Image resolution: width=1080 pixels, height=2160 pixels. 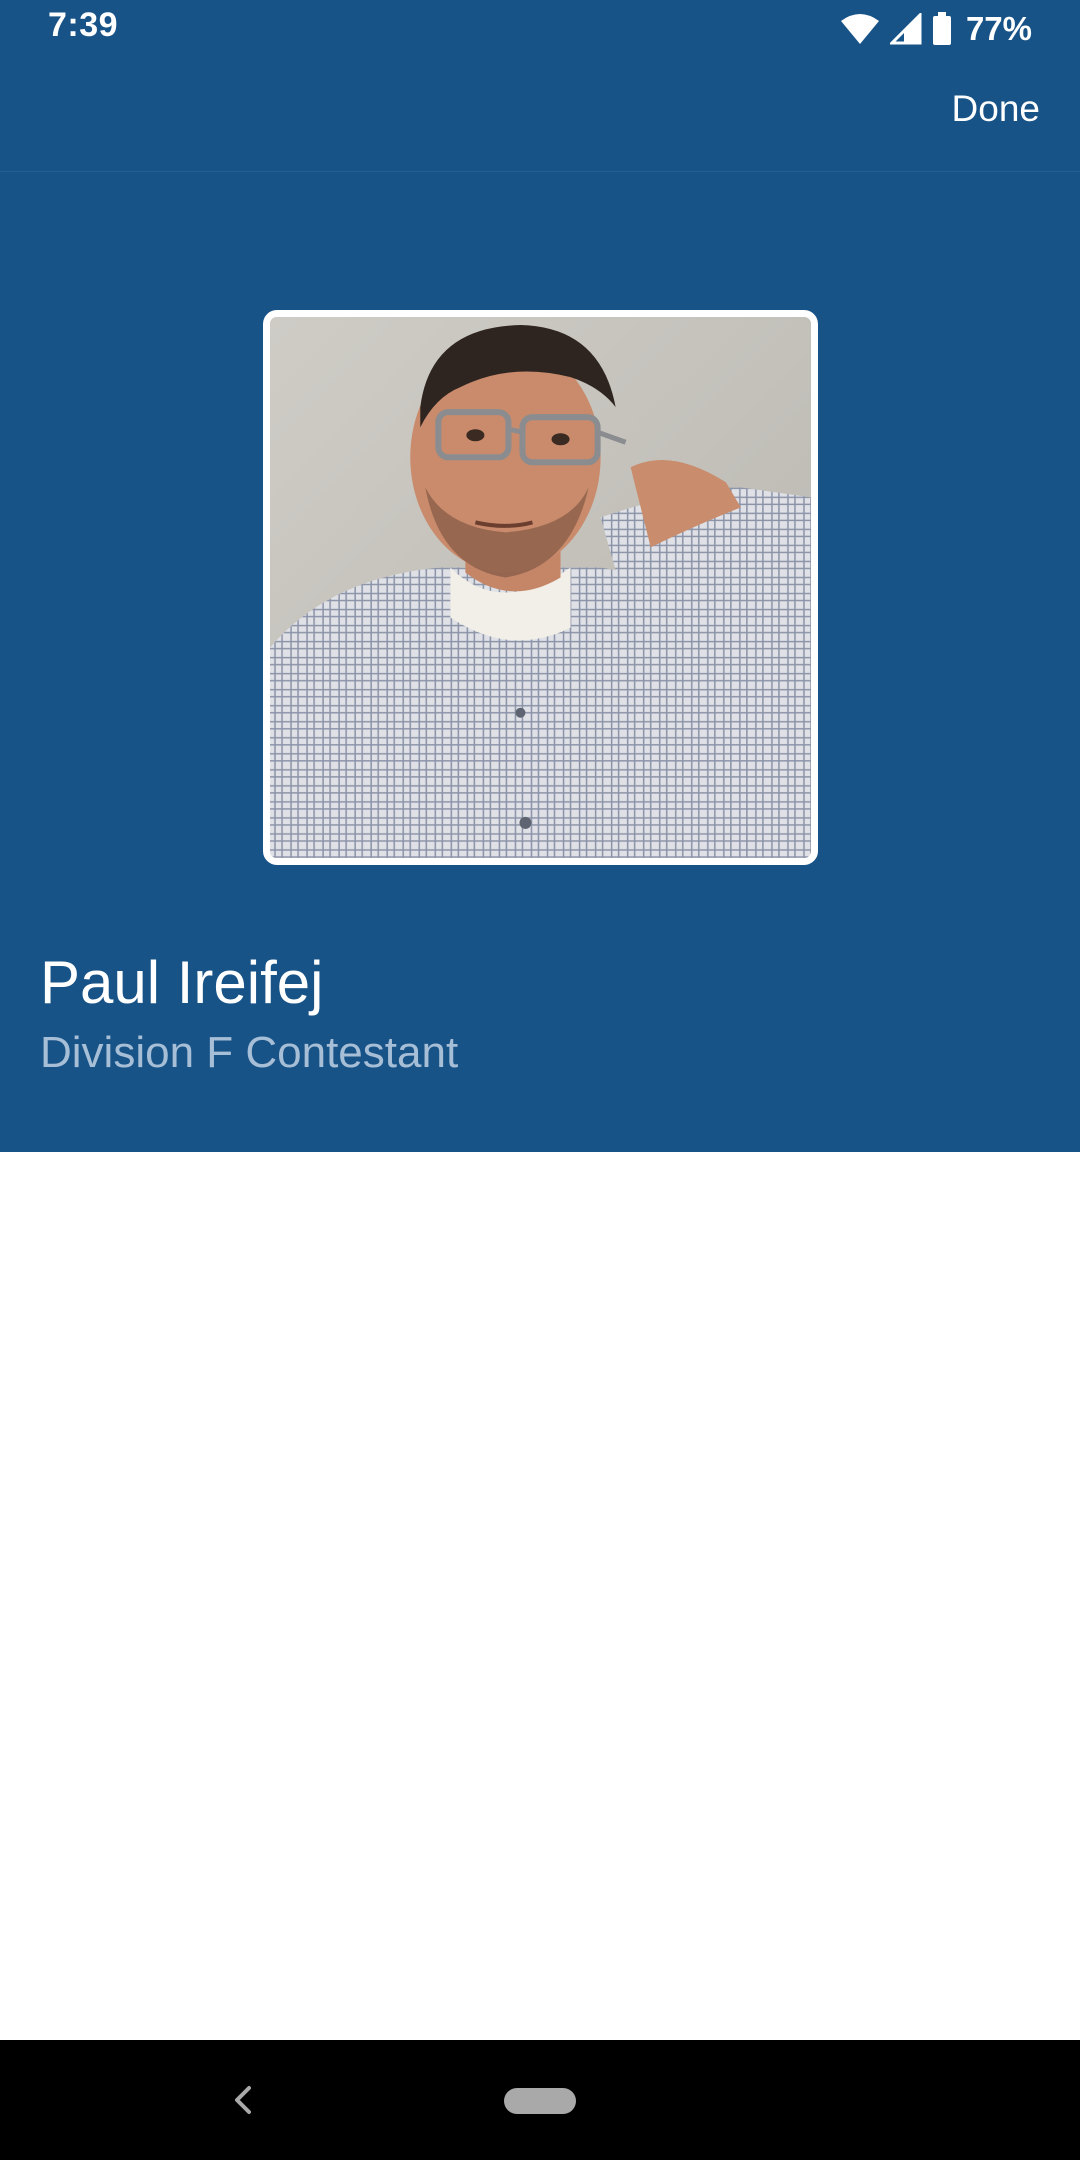 I want to click on status-time: 7:39, so click(x=83, y=25).